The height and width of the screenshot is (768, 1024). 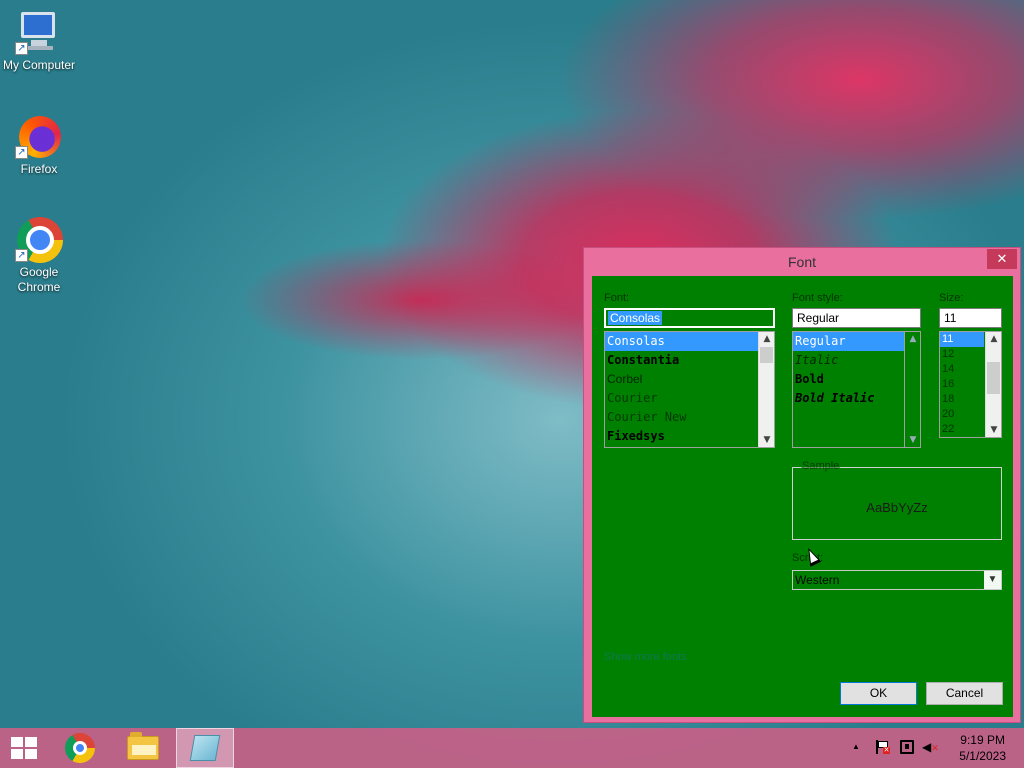 I want to click on chrome-icon: ↗, so click(x=39, y=239).